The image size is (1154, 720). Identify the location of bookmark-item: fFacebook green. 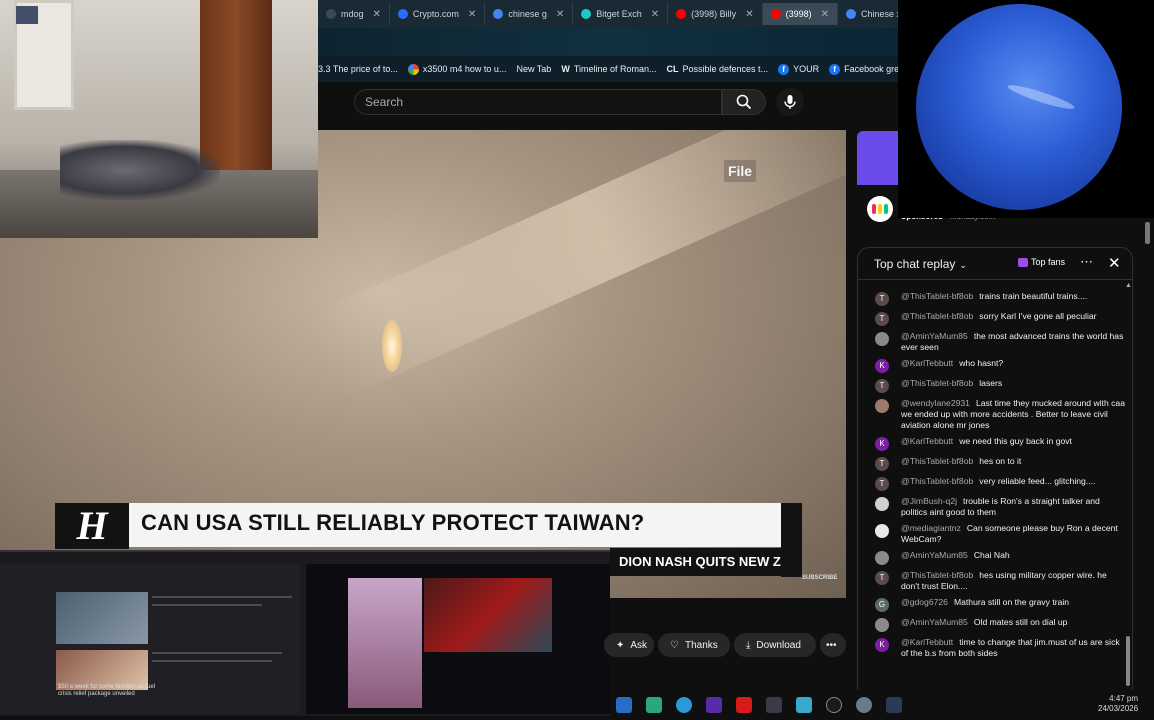
(863, 69).